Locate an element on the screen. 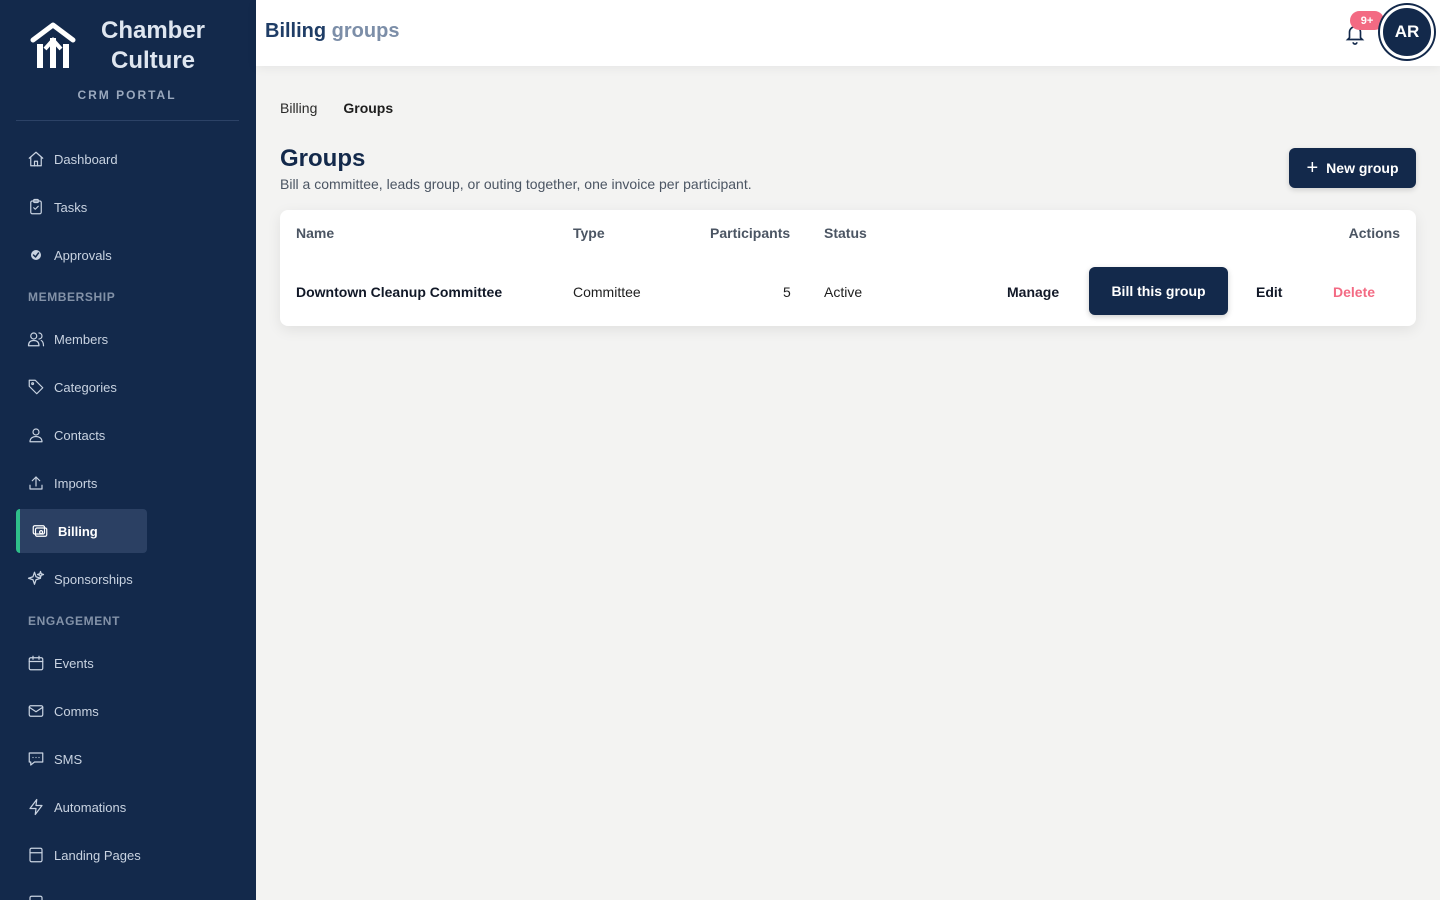 The height and width of the screenshot is (900, 1440). sidebar-item-label: Automations is located at coordinates (90, 807).